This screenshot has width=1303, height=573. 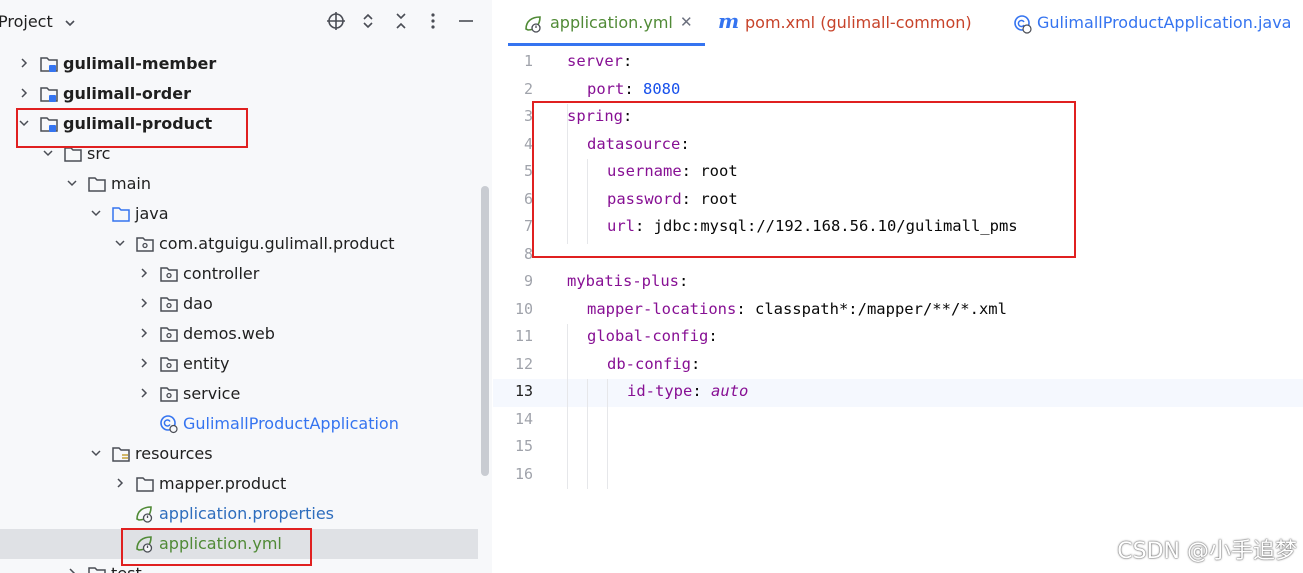 I want to click on yaml-key: mapper-locations, so click(x=662, y=308).